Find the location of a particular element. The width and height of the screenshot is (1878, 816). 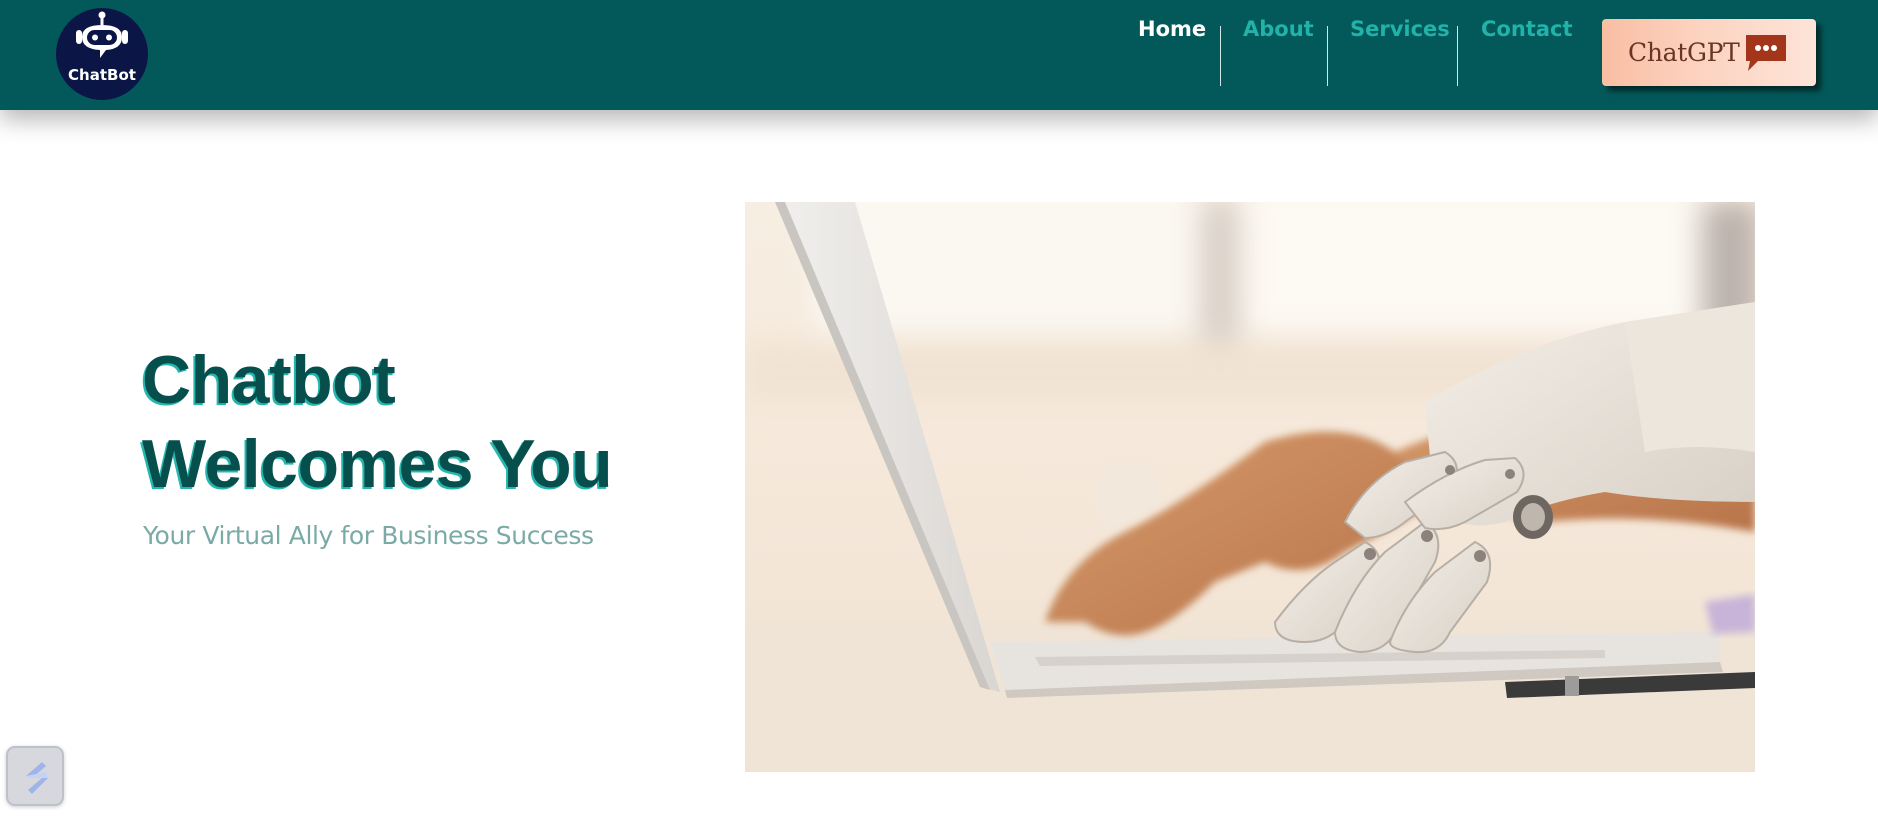

nav-services: Services is located at coordinates (1400, 30).